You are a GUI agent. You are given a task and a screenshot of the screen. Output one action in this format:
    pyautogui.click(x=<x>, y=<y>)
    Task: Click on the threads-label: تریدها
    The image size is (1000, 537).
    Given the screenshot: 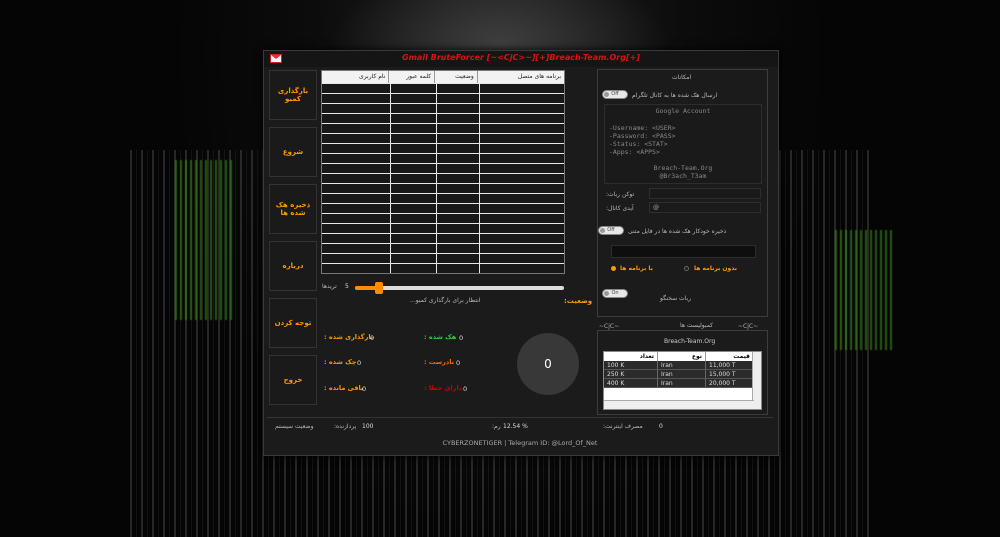 What is the action you would take?
    pyautogui.click(x=329, y=286)
    